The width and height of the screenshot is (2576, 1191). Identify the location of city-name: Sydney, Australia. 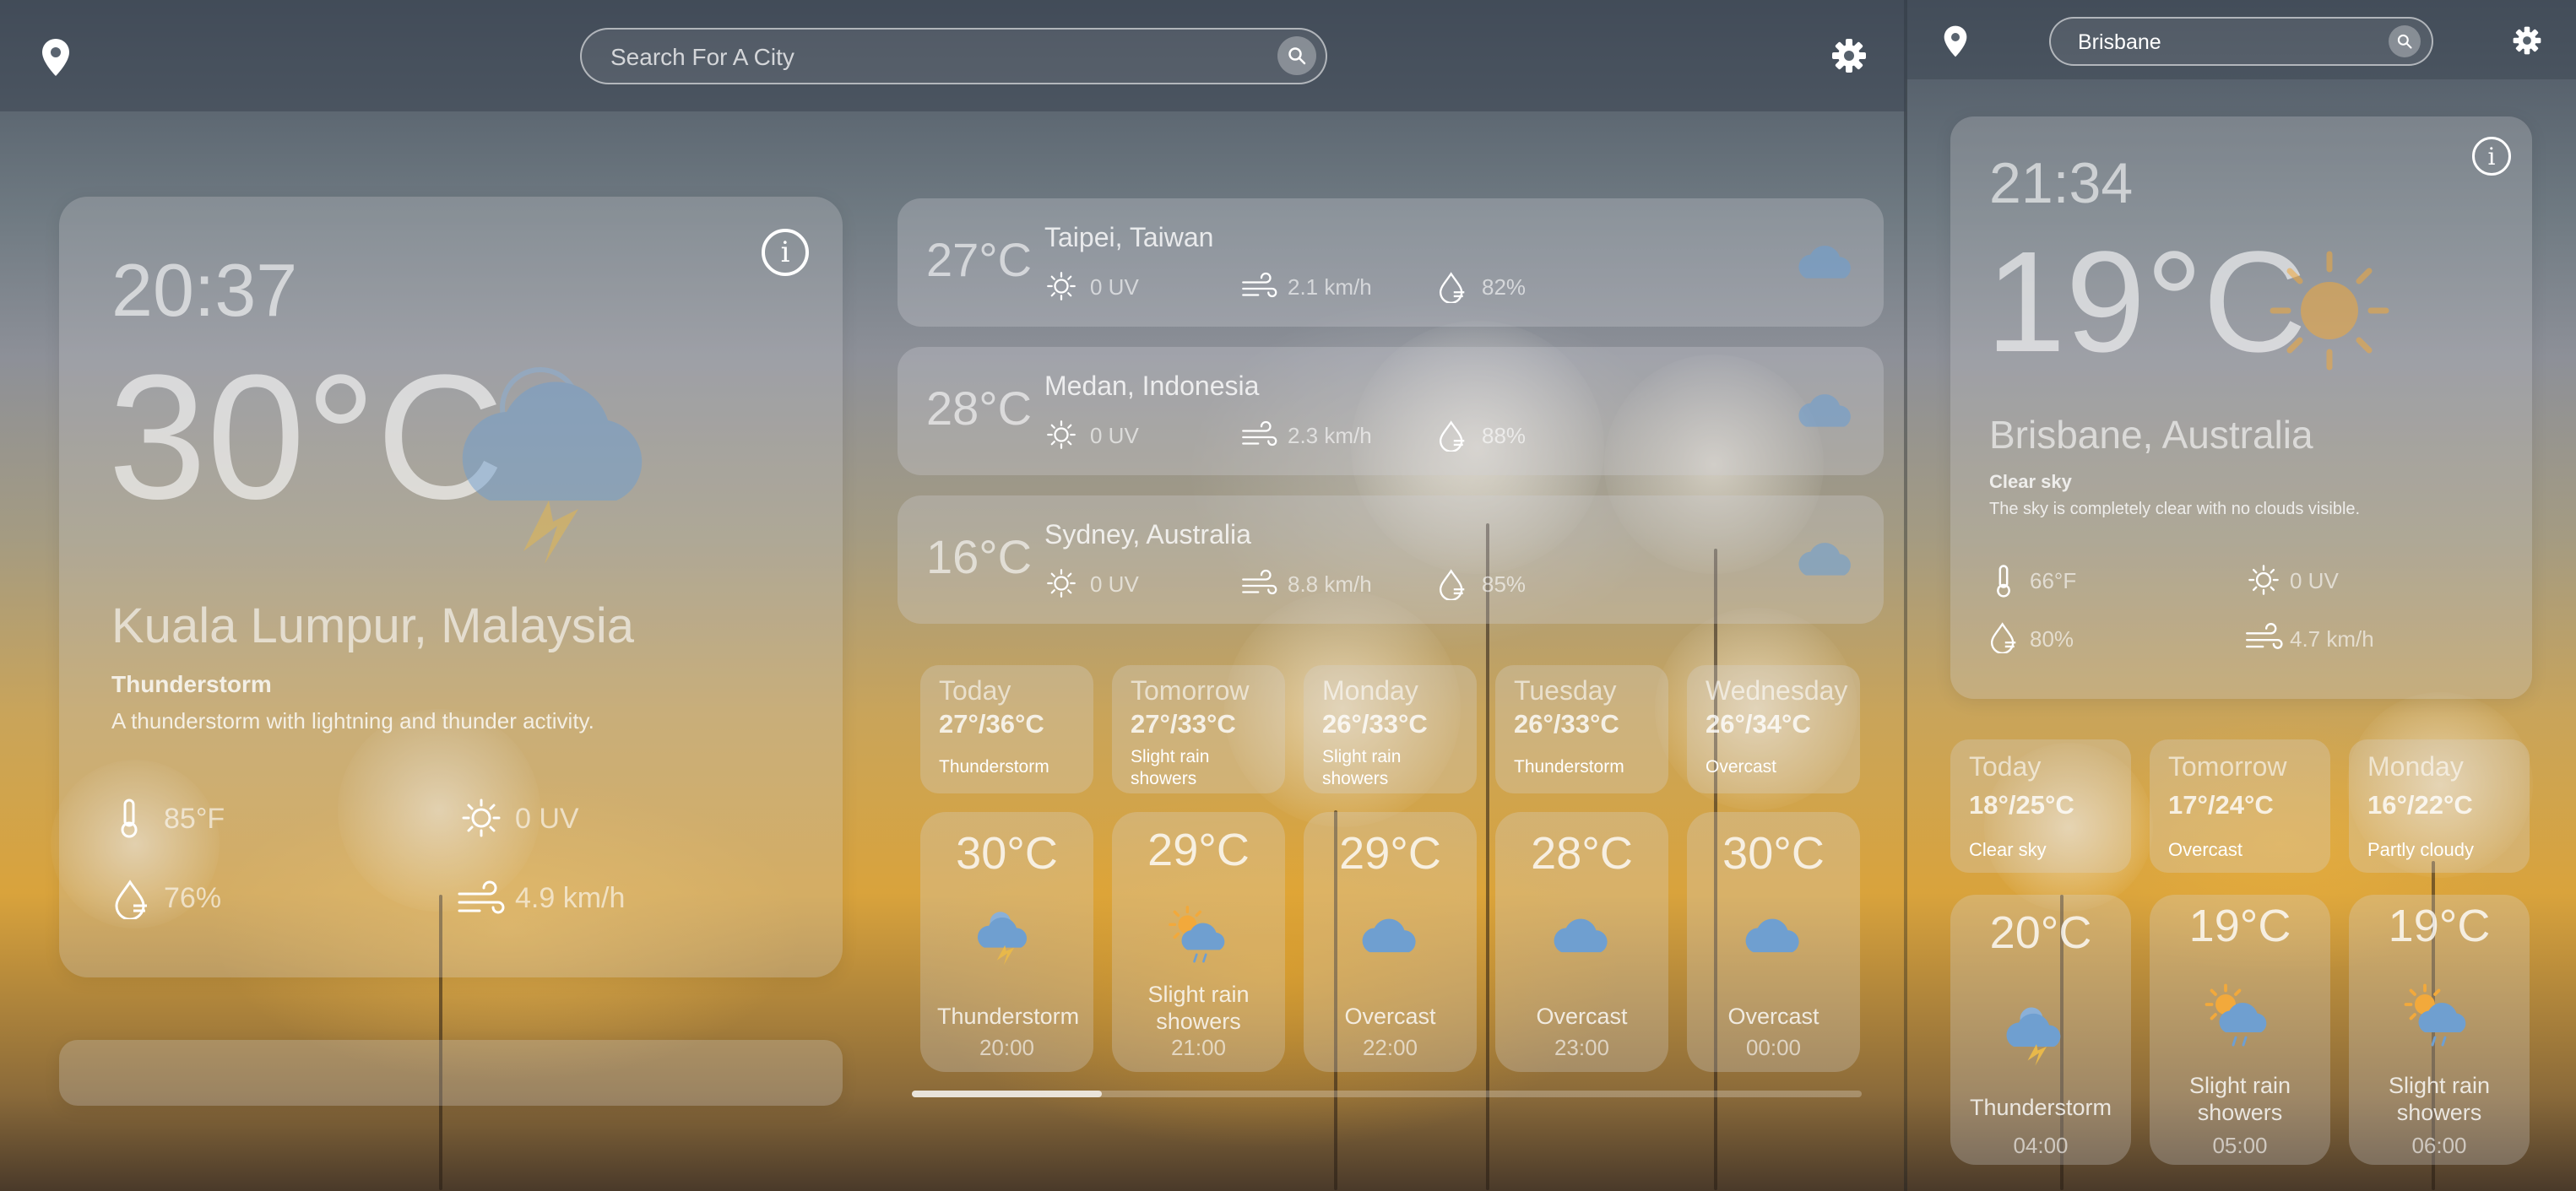
(1148, 534).